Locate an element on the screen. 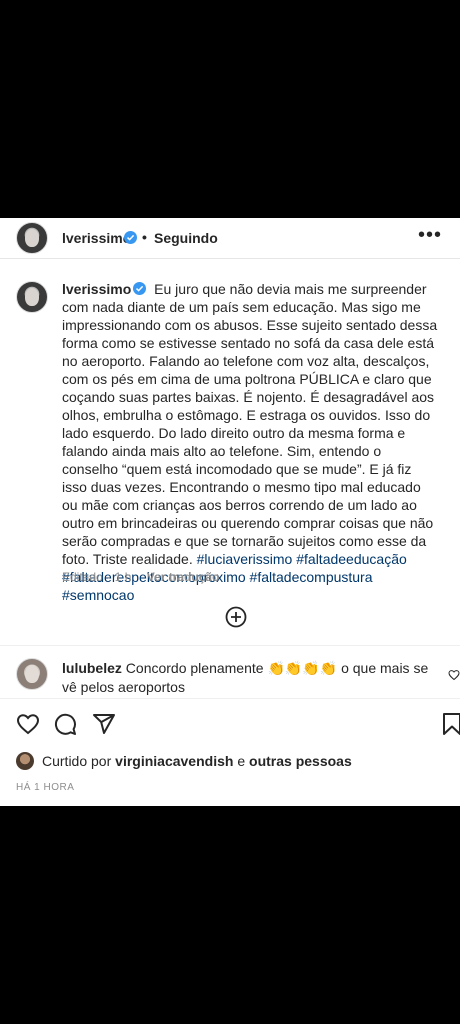  caption-meta: Editado · 1 h Ver tradução is located at coordinates (140, 577).